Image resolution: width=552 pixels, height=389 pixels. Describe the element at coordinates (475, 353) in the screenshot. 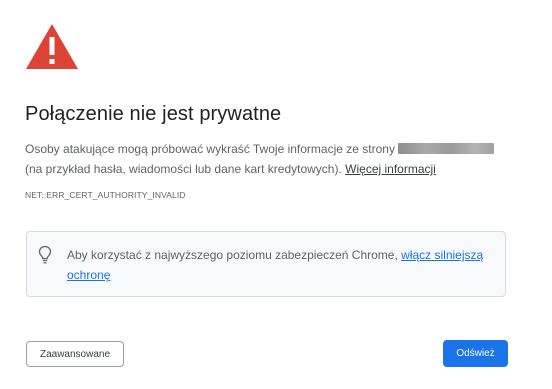

I see `reload-button: Odśwież` at that location.